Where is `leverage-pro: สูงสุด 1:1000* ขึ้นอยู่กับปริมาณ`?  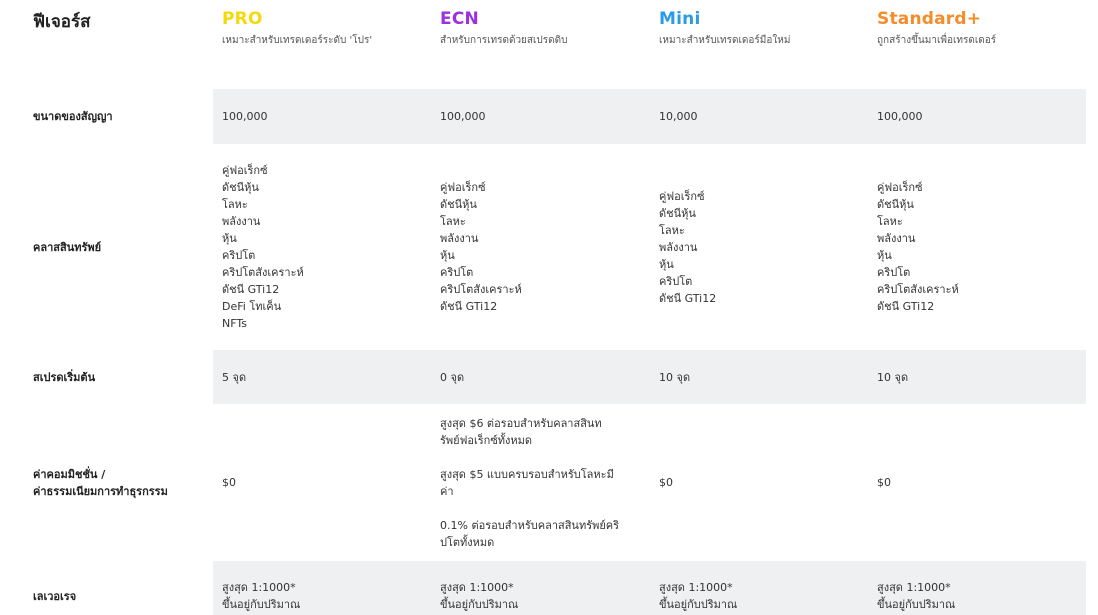 leverage-pro: สูงสุด 1:1000* ขึ้นอยู่กับปริมาณ is located at coordinates (322, 588).